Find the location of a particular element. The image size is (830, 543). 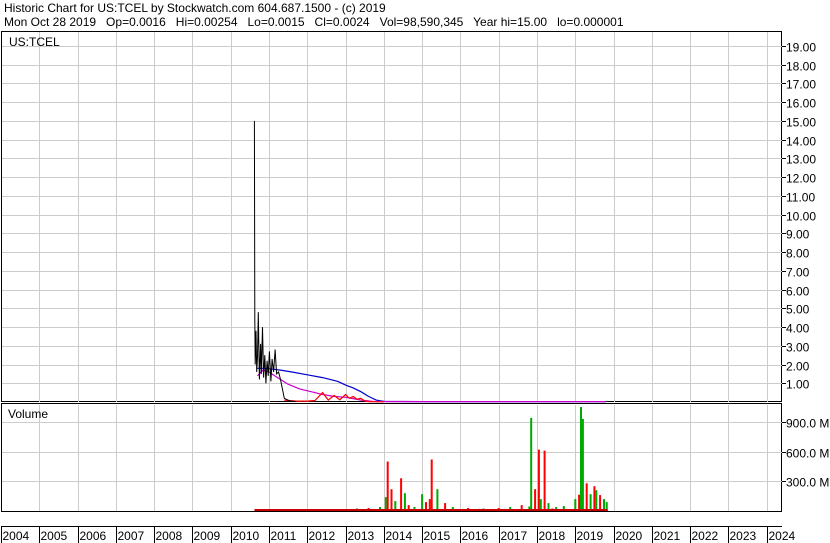

year-tick-label: 2007 is located at coordinates (131, 536).